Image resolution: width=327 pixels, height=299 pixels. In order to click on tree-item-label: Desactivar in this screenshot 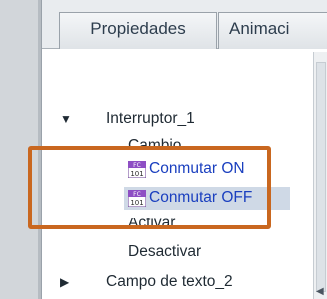, I will do `click(165, 251)`.